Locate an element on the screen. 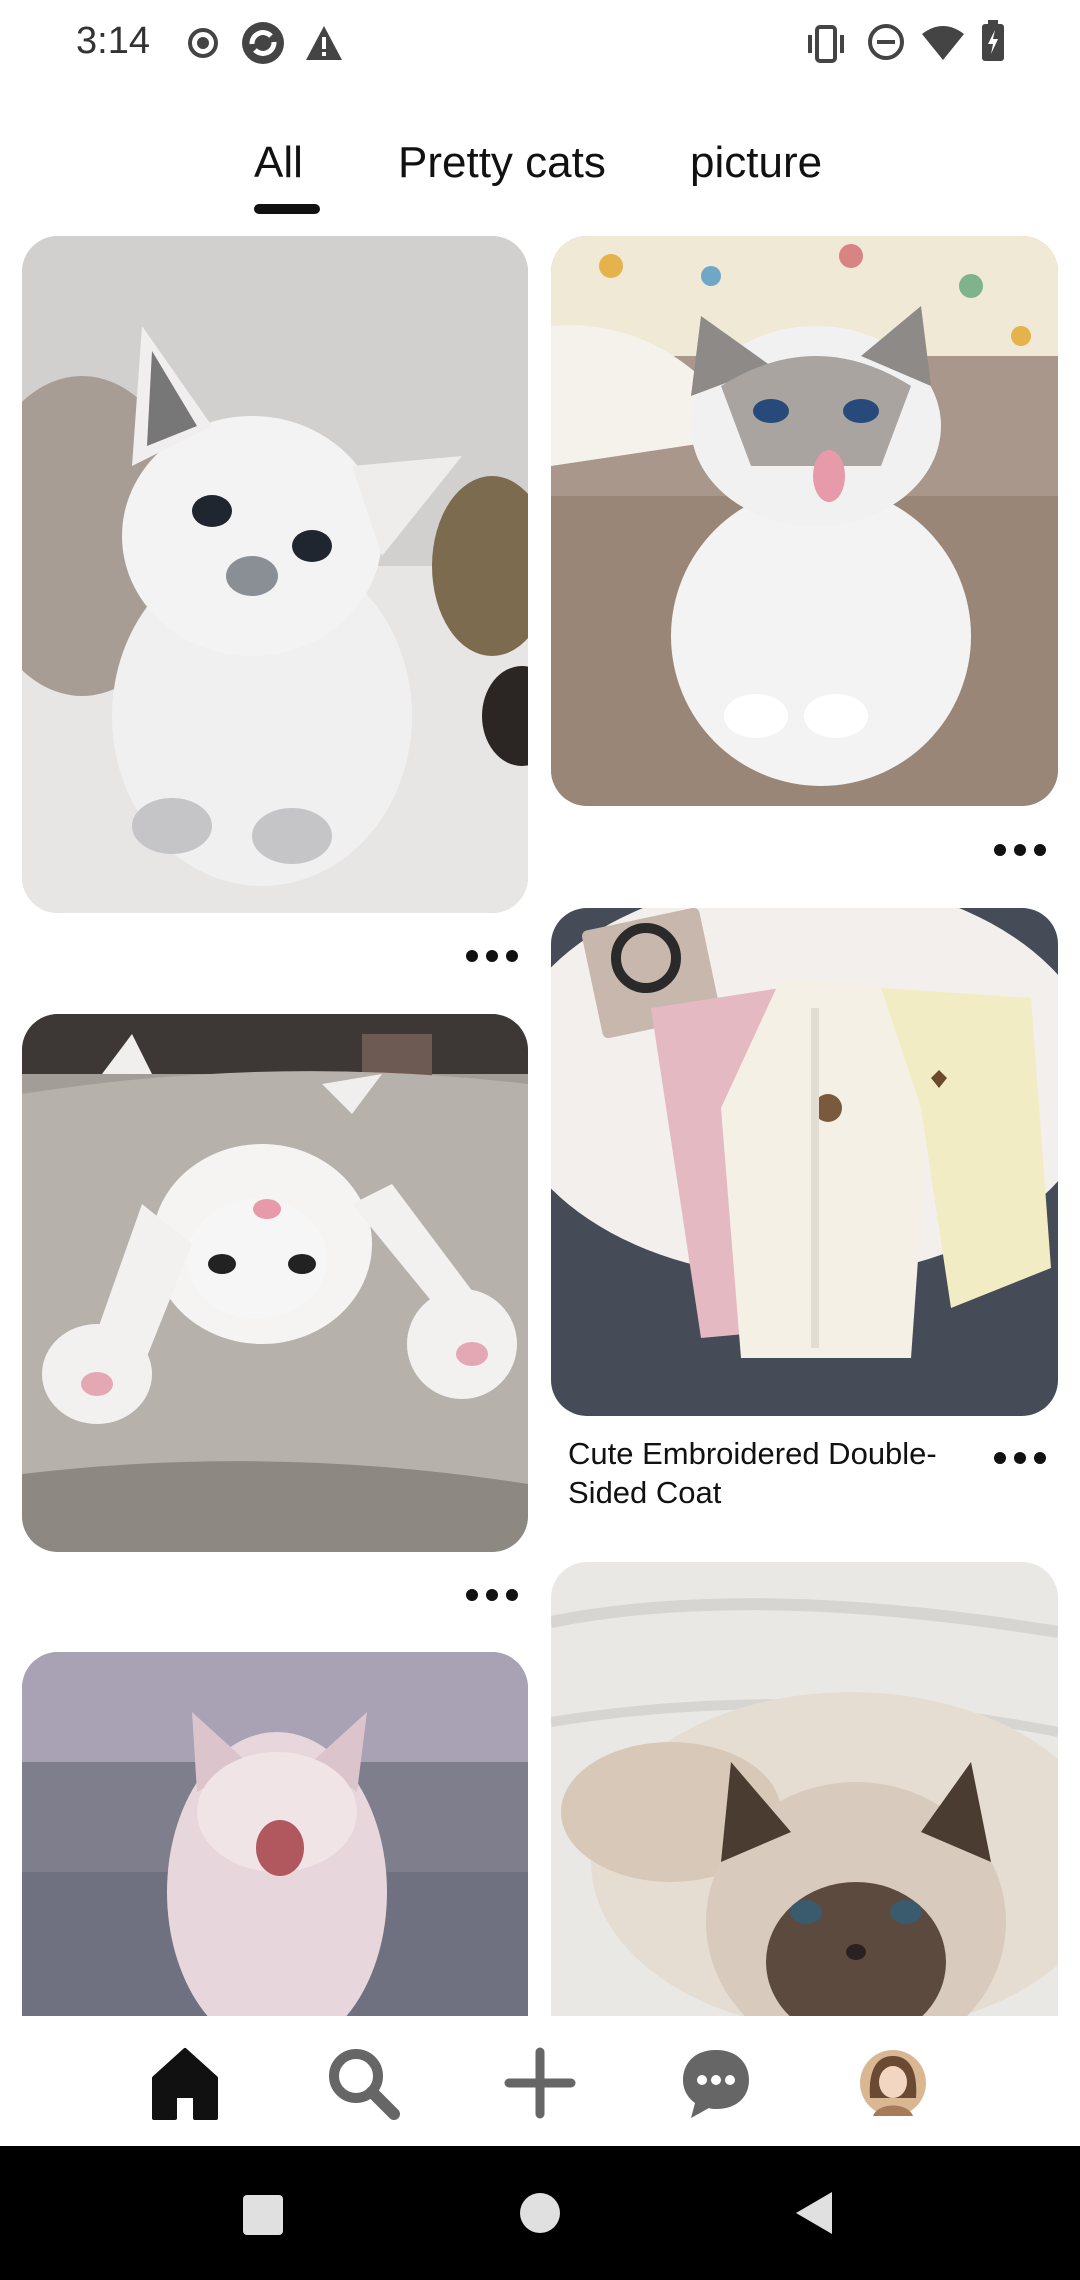  home-icon is located at coordinates (185, 2084).